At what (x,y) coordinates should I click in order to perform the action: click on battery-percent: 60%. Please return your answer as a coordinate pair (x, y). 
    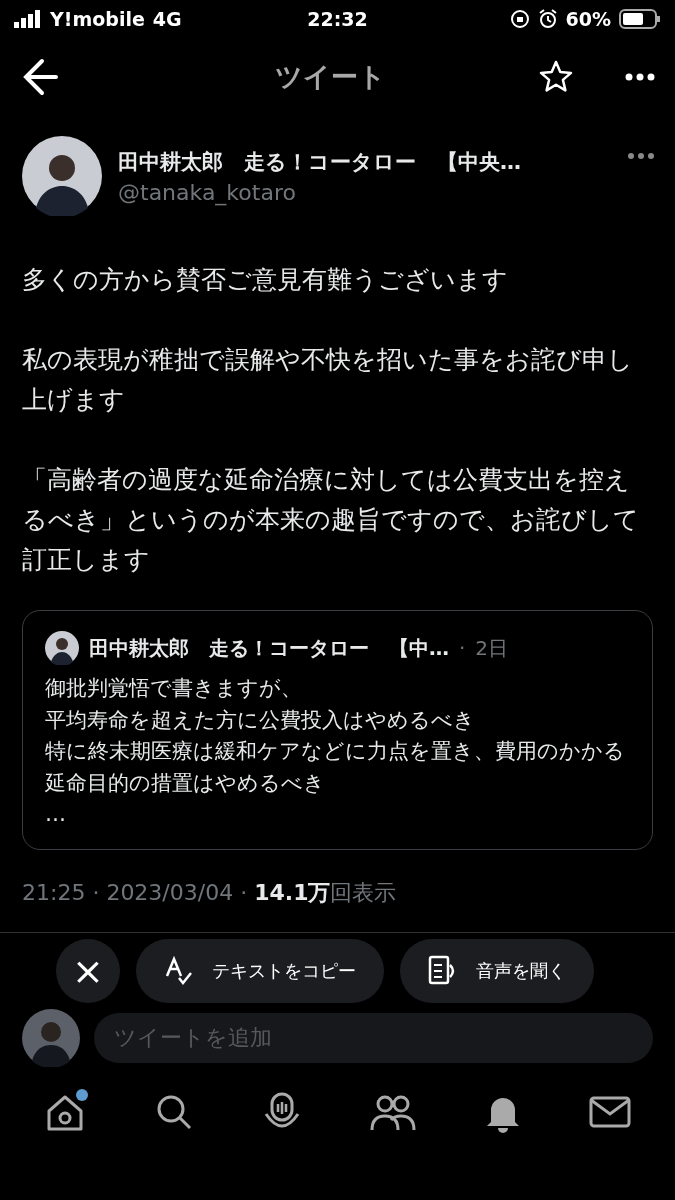
    Looking at the image, I should click on (588, 19).